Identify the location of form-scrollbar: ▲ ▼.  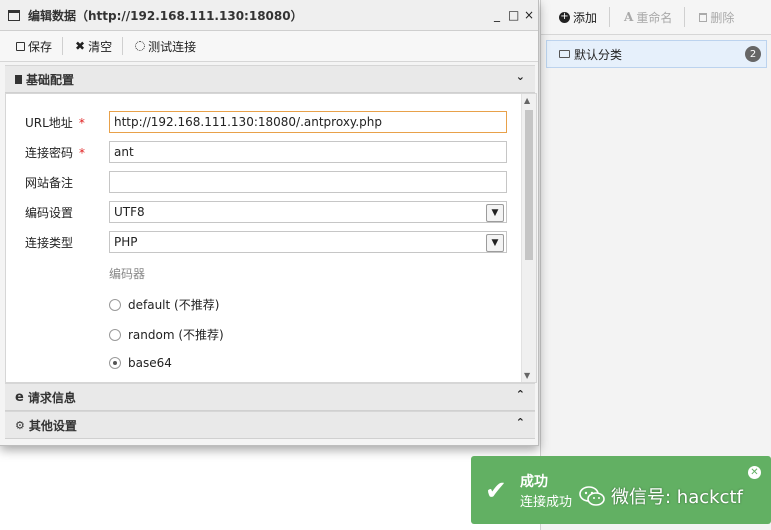
(528, 238).